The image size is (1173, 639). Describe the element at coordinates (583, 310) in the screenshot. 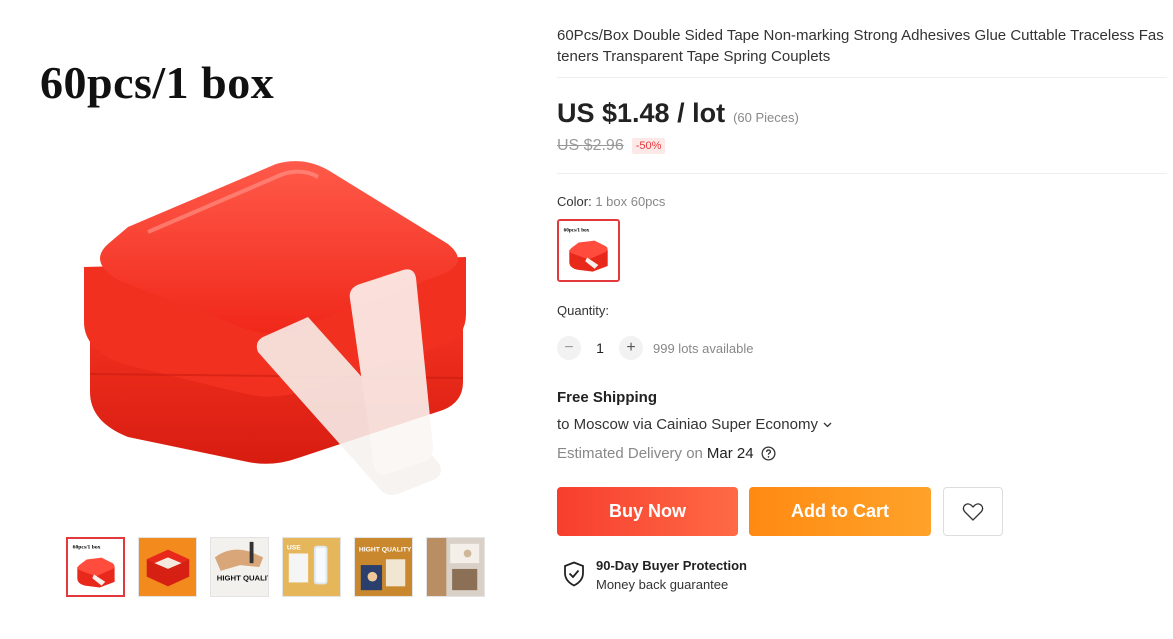

I see `quantity-label: Quantity:` at that location.